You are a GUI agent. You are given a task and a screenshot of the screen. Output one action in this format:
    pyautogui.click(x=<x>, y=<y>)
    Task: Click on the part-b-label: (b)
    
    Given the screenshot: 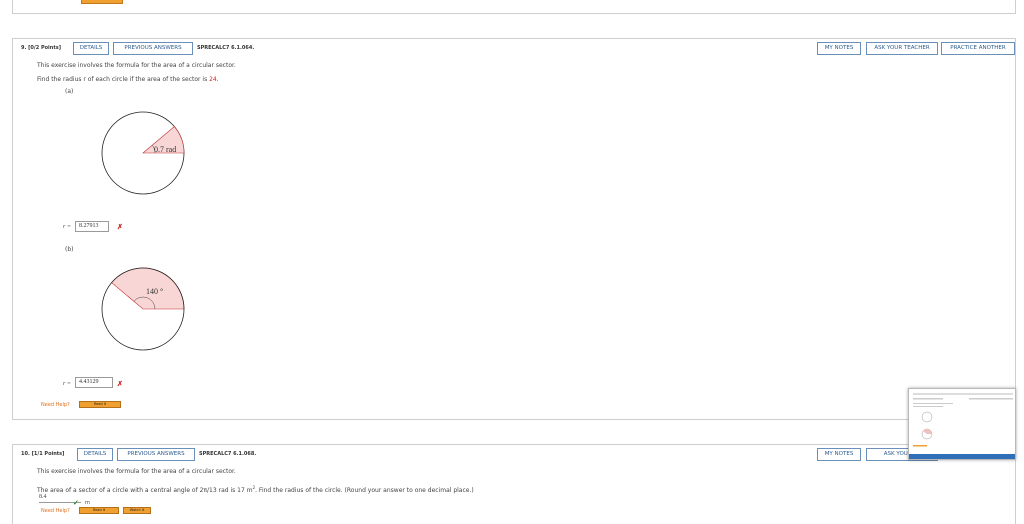 What is the action you would take?
    pyautogui.click(x=69, y=249)
    